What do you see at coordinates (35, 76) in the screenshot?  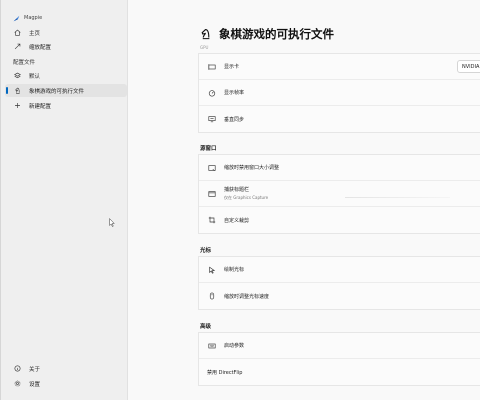 I see `sidebar-item-label: 默认` at bounding box center [35, 76].